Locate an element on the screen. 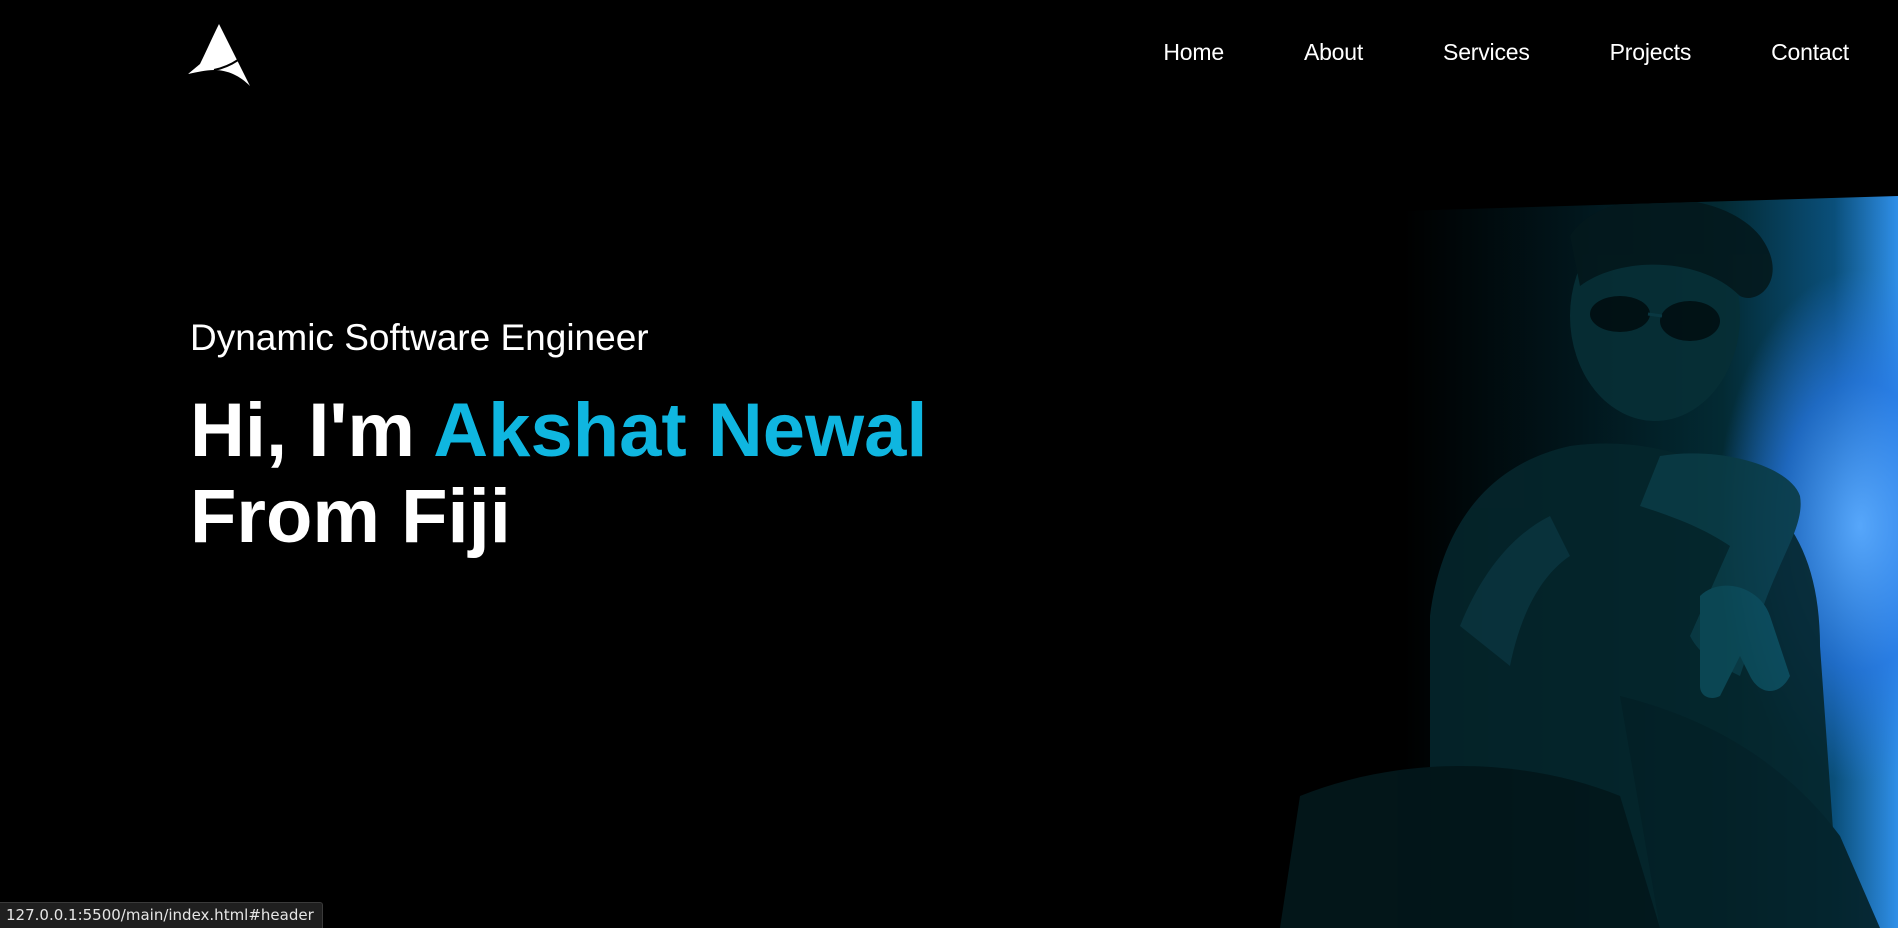 This screenshot has height=928, width=1898. headline-name: Akshat Newal is located at coordinates (680, 430).